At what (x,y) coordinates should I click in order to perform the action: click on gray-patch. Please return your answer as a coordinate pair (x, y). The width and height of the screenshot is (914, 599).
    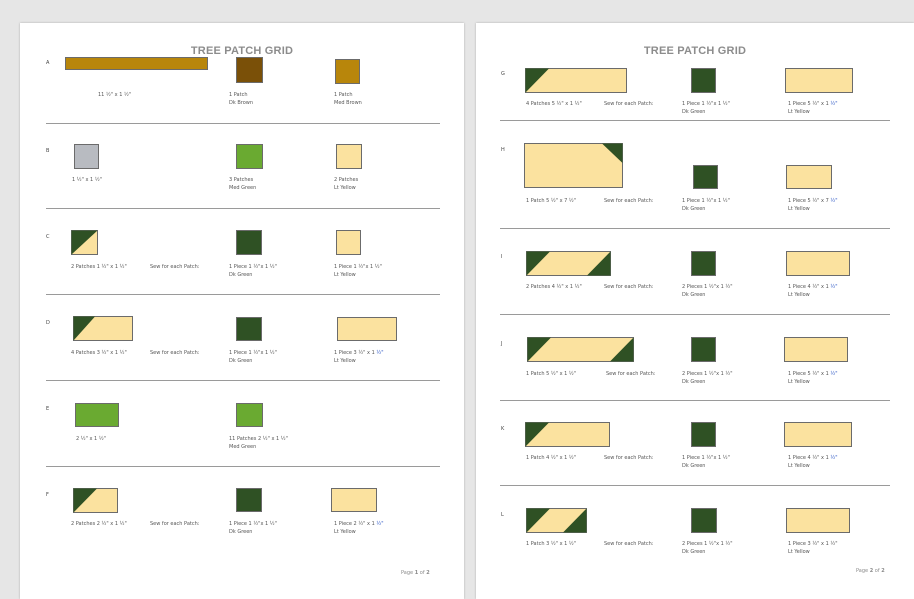
    Looking at the image, I should click on (86, 156).